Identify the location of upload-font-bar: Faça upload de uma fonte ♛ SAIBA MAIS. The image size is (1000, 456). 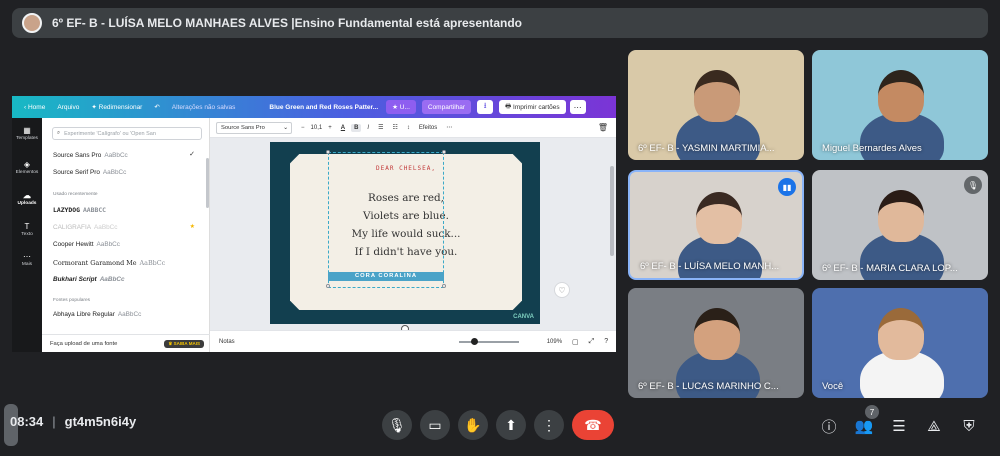
(126, 343).